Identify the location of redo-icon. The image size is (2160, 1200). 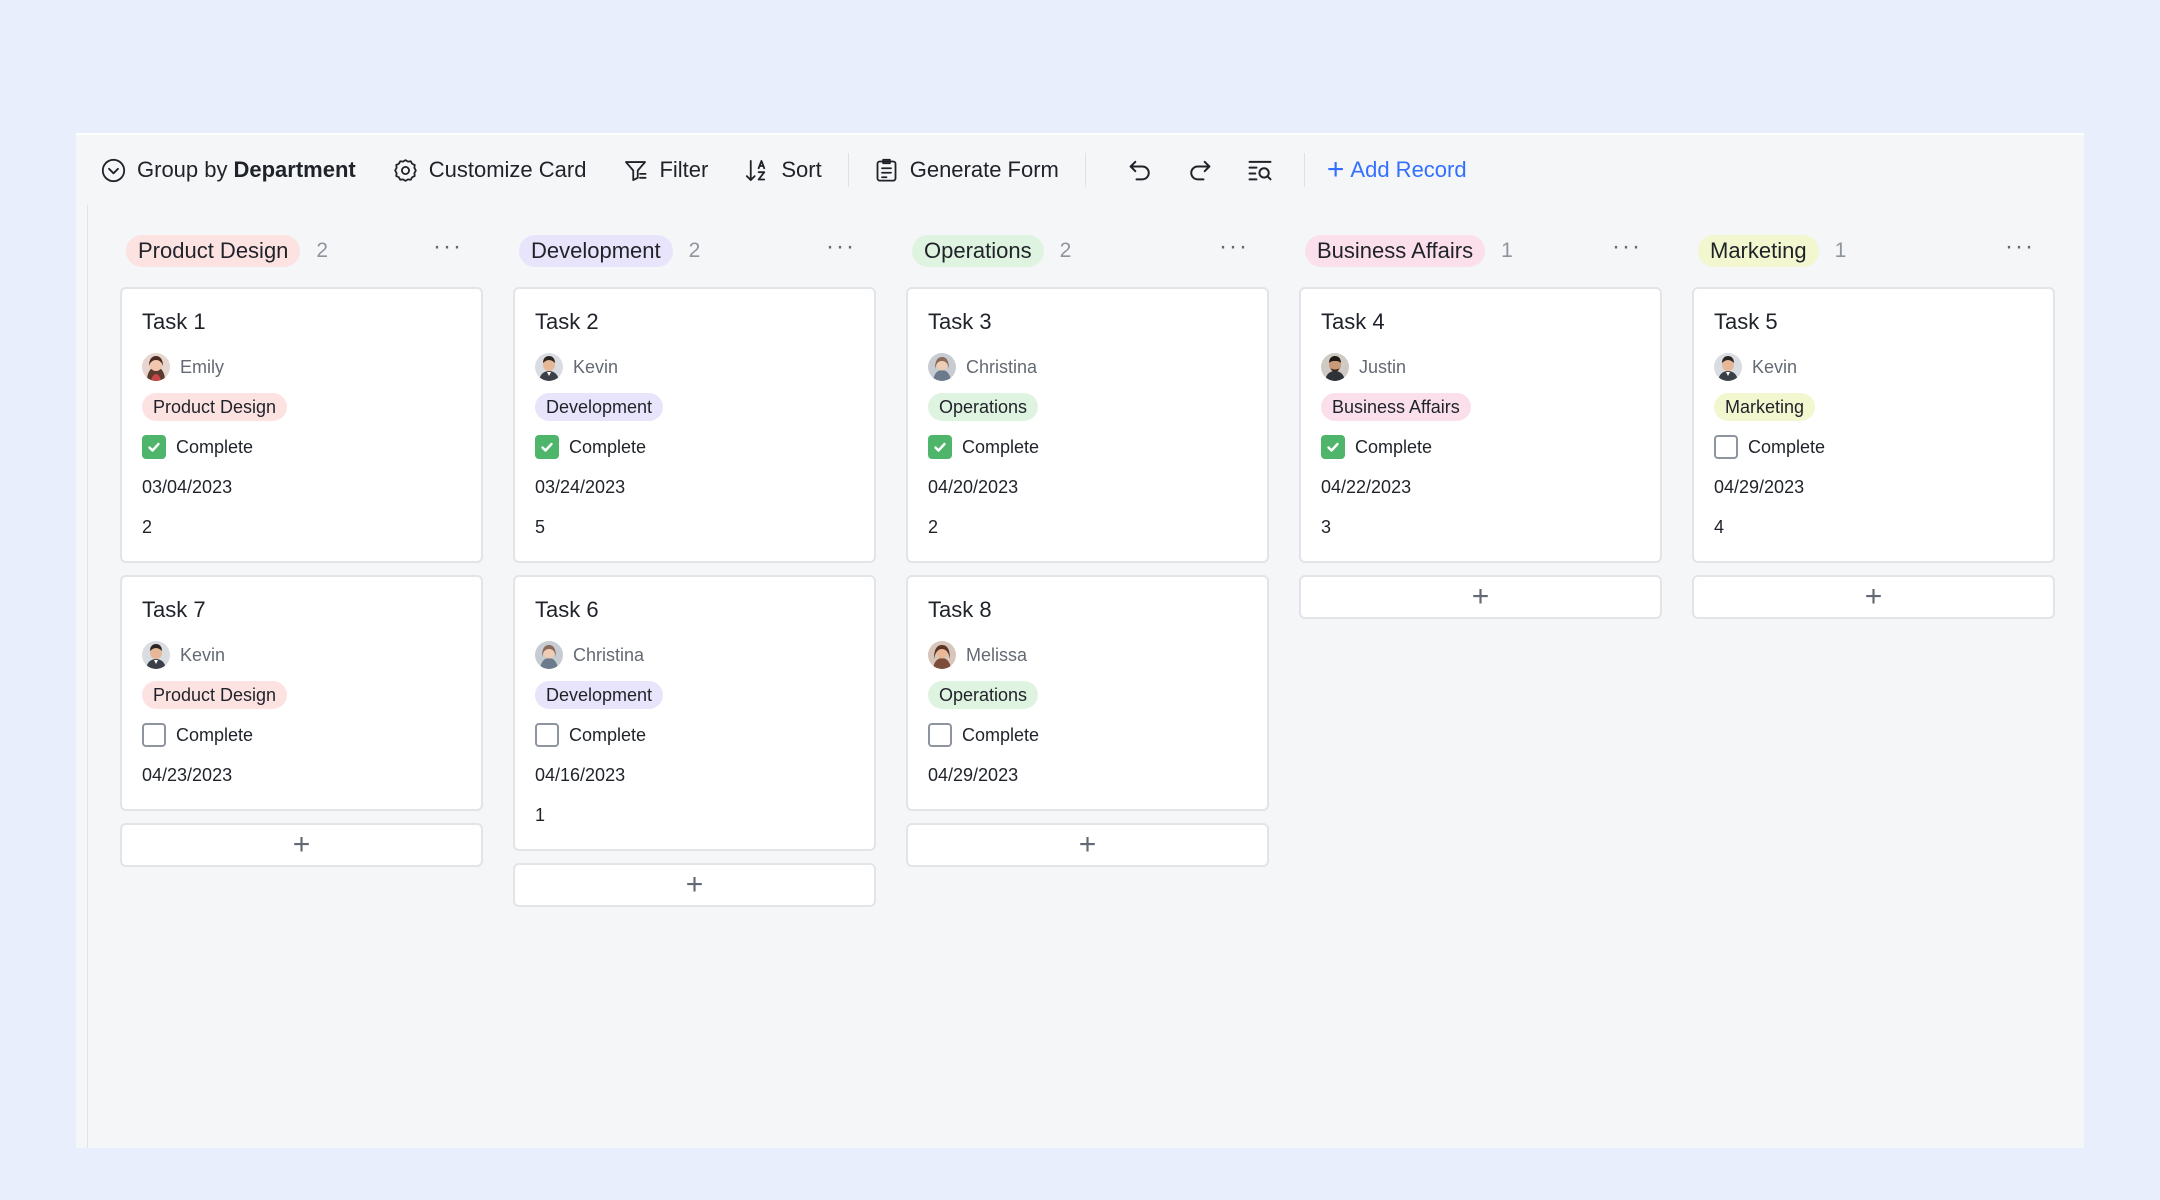
(1200, 170).